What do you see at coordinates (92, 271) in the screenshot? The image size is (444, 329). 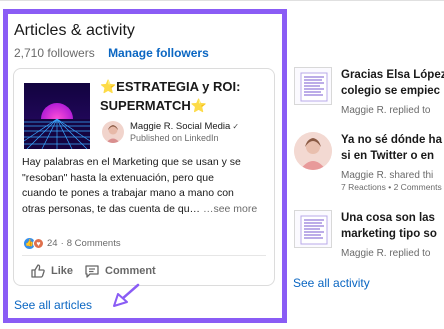 I see `comment-icon` at bounding box center [92, 271].